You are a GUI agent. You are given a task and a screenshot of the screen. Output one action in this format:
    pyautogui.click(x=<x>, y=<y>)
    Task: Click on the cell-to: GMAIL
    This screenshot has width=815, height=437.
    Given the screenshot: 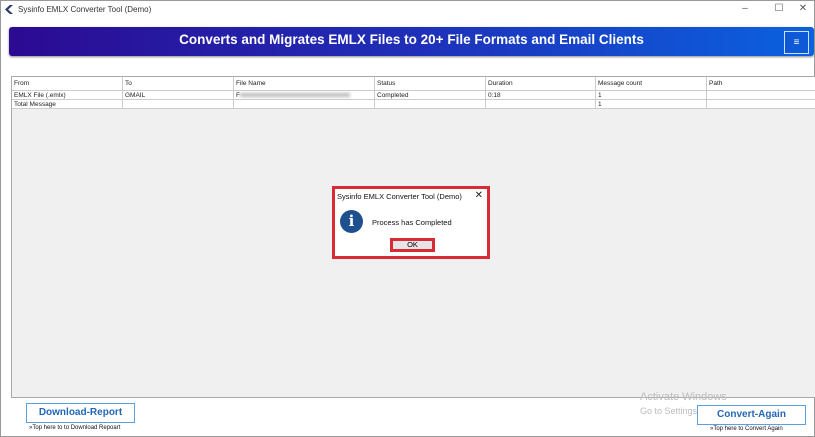 What is the action you would take?
    pyautogui.click(x=178, y=95)
    